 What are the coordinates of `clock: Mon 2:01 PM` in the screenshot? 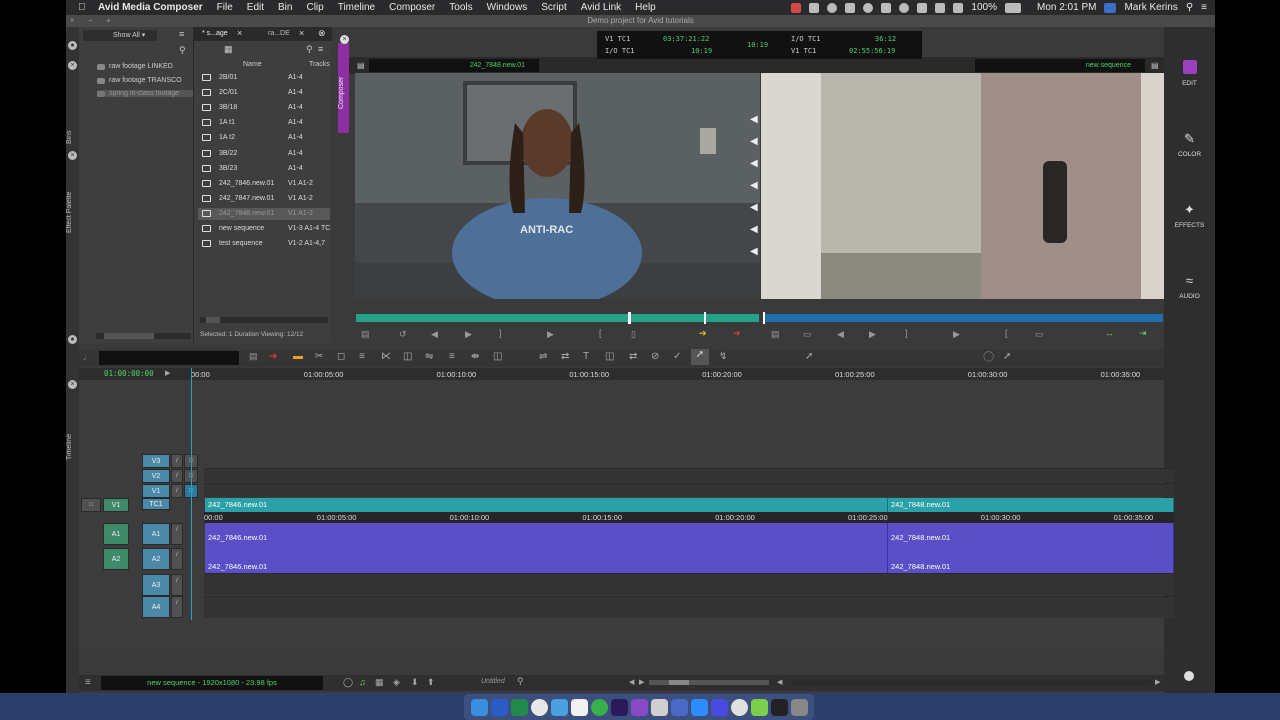 It's located at (1066, 7).